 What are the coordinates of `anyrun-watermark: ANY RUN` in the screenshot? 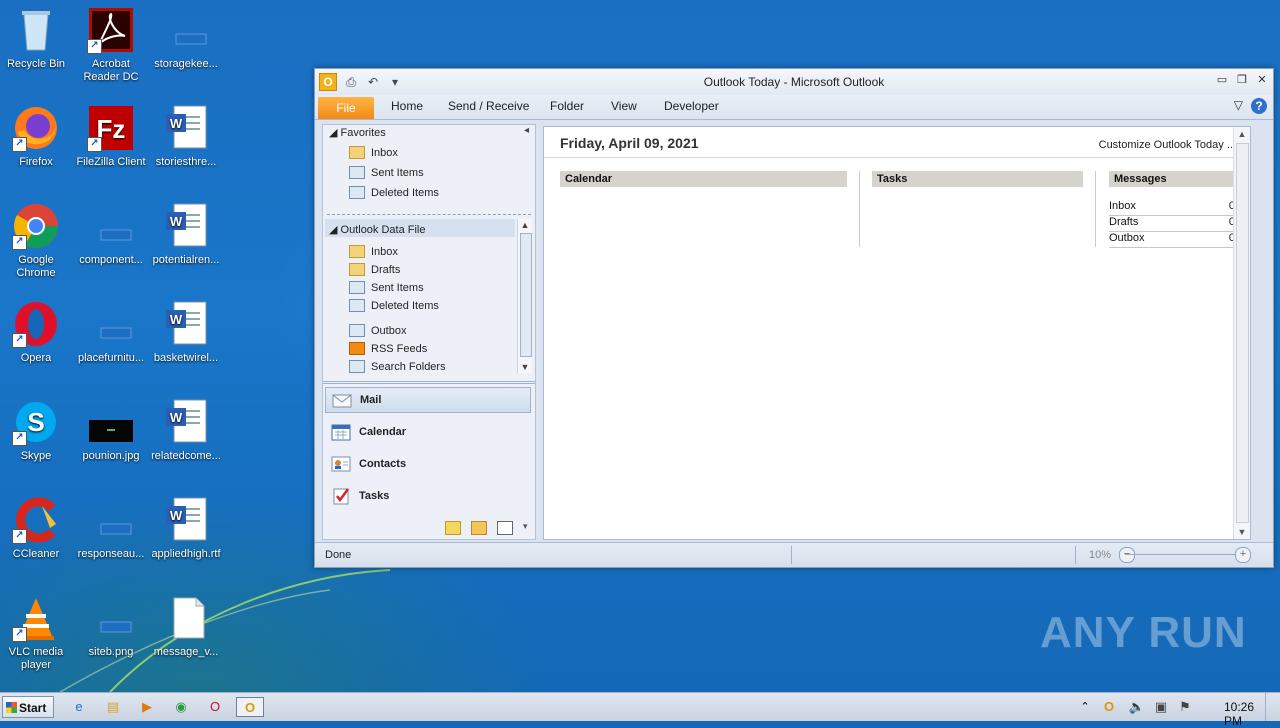 It's located at (1143, 632).